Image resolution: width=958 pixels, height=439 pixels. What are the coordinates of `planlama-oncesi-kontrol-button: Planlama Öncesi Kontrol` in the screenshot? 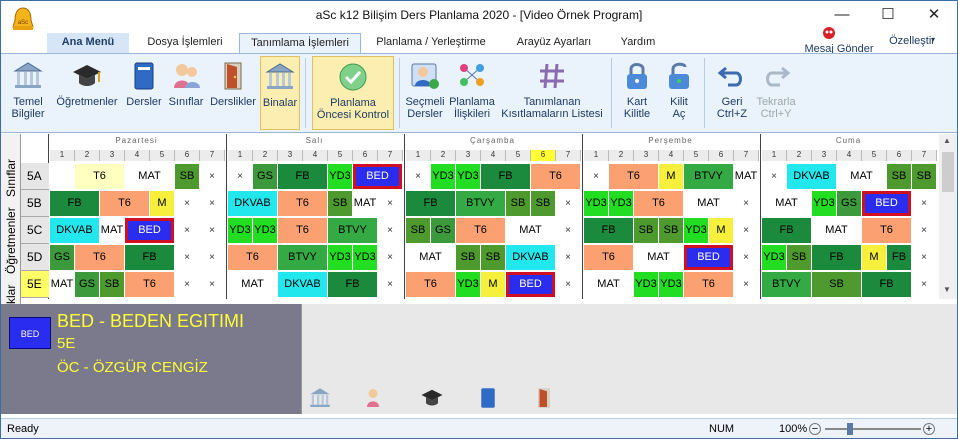 It's located at (353, 93).